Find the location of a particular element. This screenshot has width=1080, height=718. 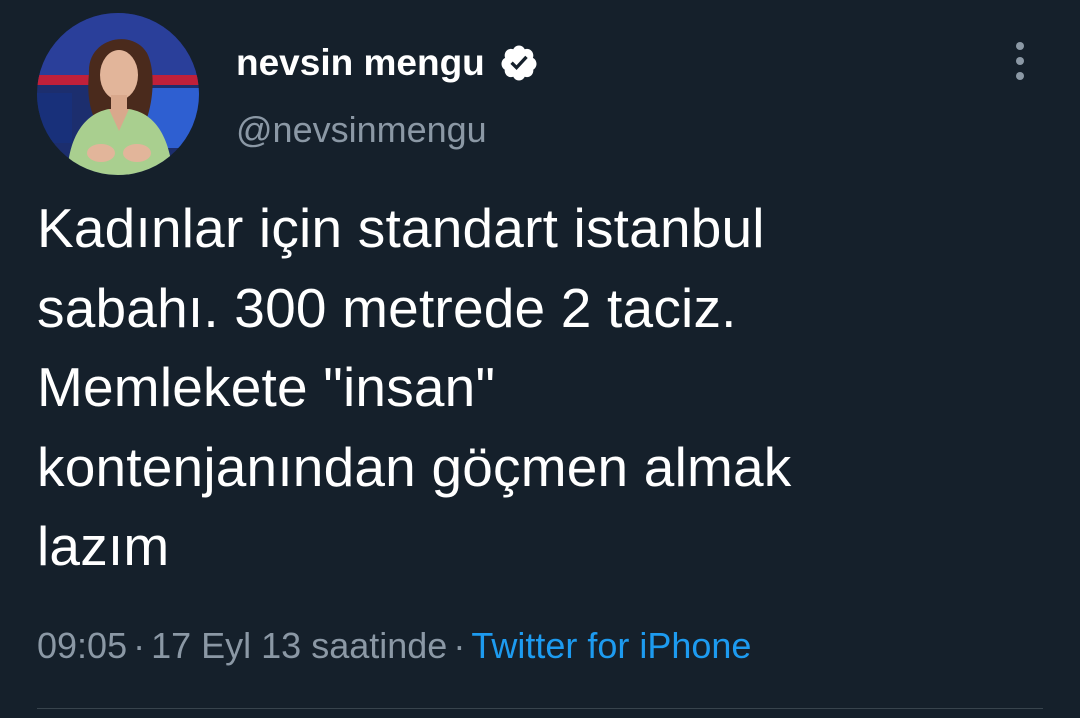

tweet-source-link: Twitter for iPhone is located at coordinates (611, 645).